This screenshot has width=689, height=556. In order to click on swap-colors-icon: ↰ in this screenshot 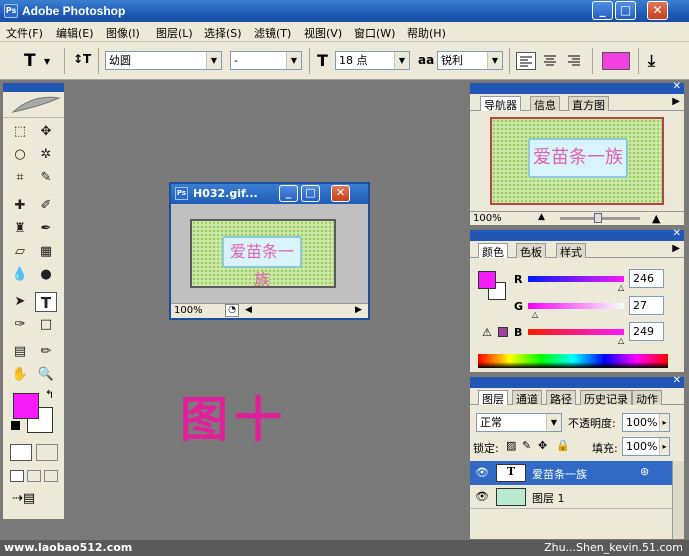, I will do `click(49, 394)`.